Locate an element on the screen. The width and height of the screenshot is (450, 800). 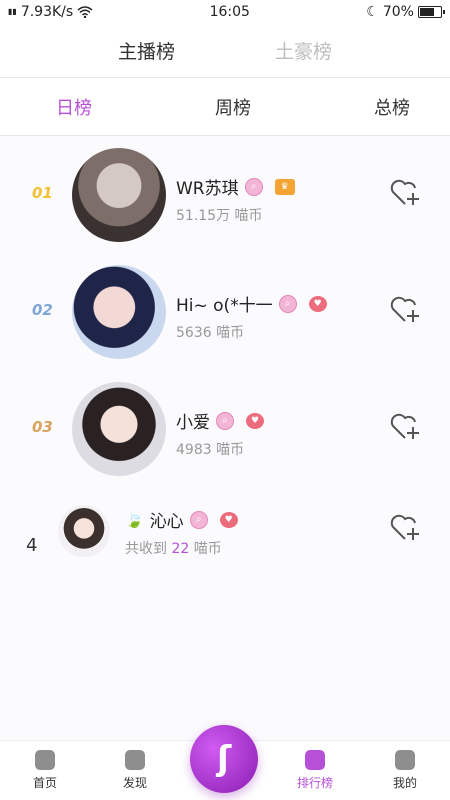
tab-anchor-ranking: 主播榜 is located at coordinates (146, 50).